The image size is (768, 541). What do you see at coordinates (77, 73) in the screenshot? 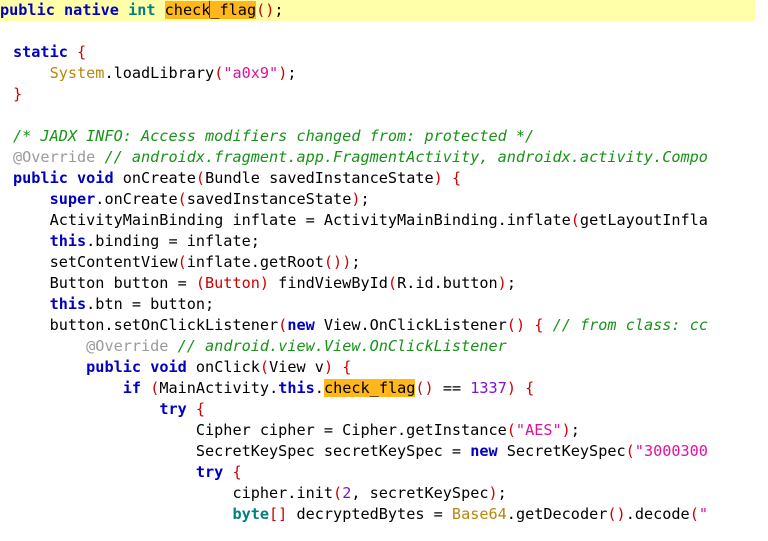
I see `token-class-reference: System` at bounding box center [77, 73].